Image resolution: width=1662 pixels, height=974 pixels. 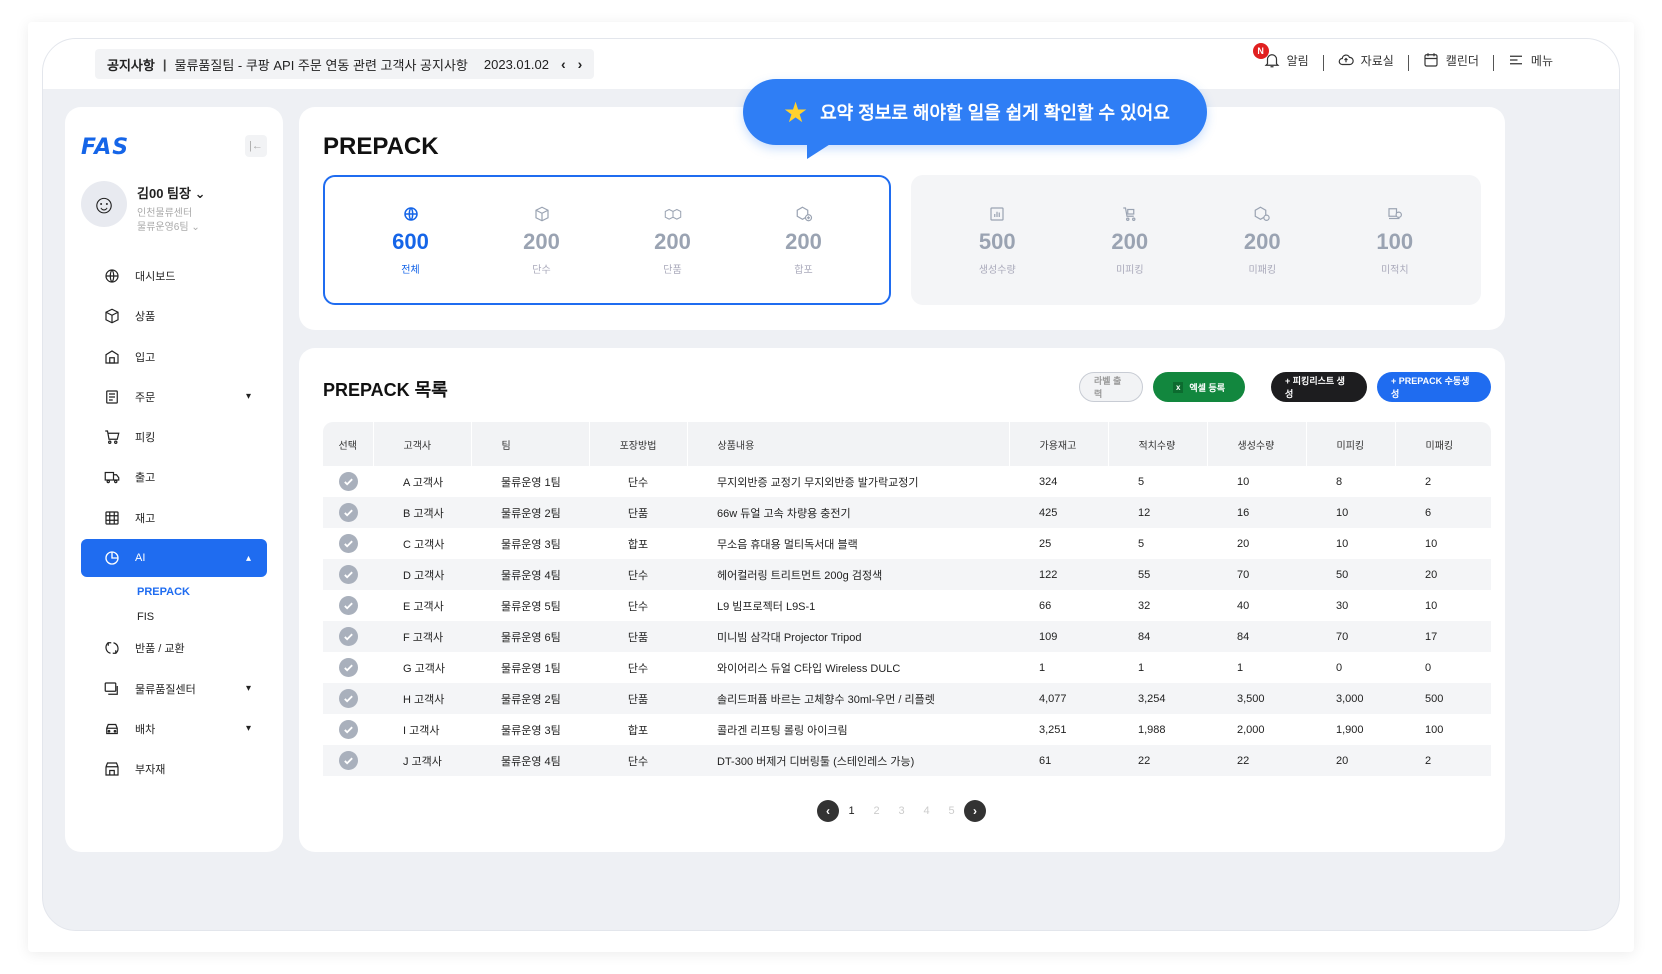 I want to click on user-profile: ☺ 김00 팀장 ⌄ 인천물류센터 물류운영6팀 ⌄, so click(x=143, y=208).